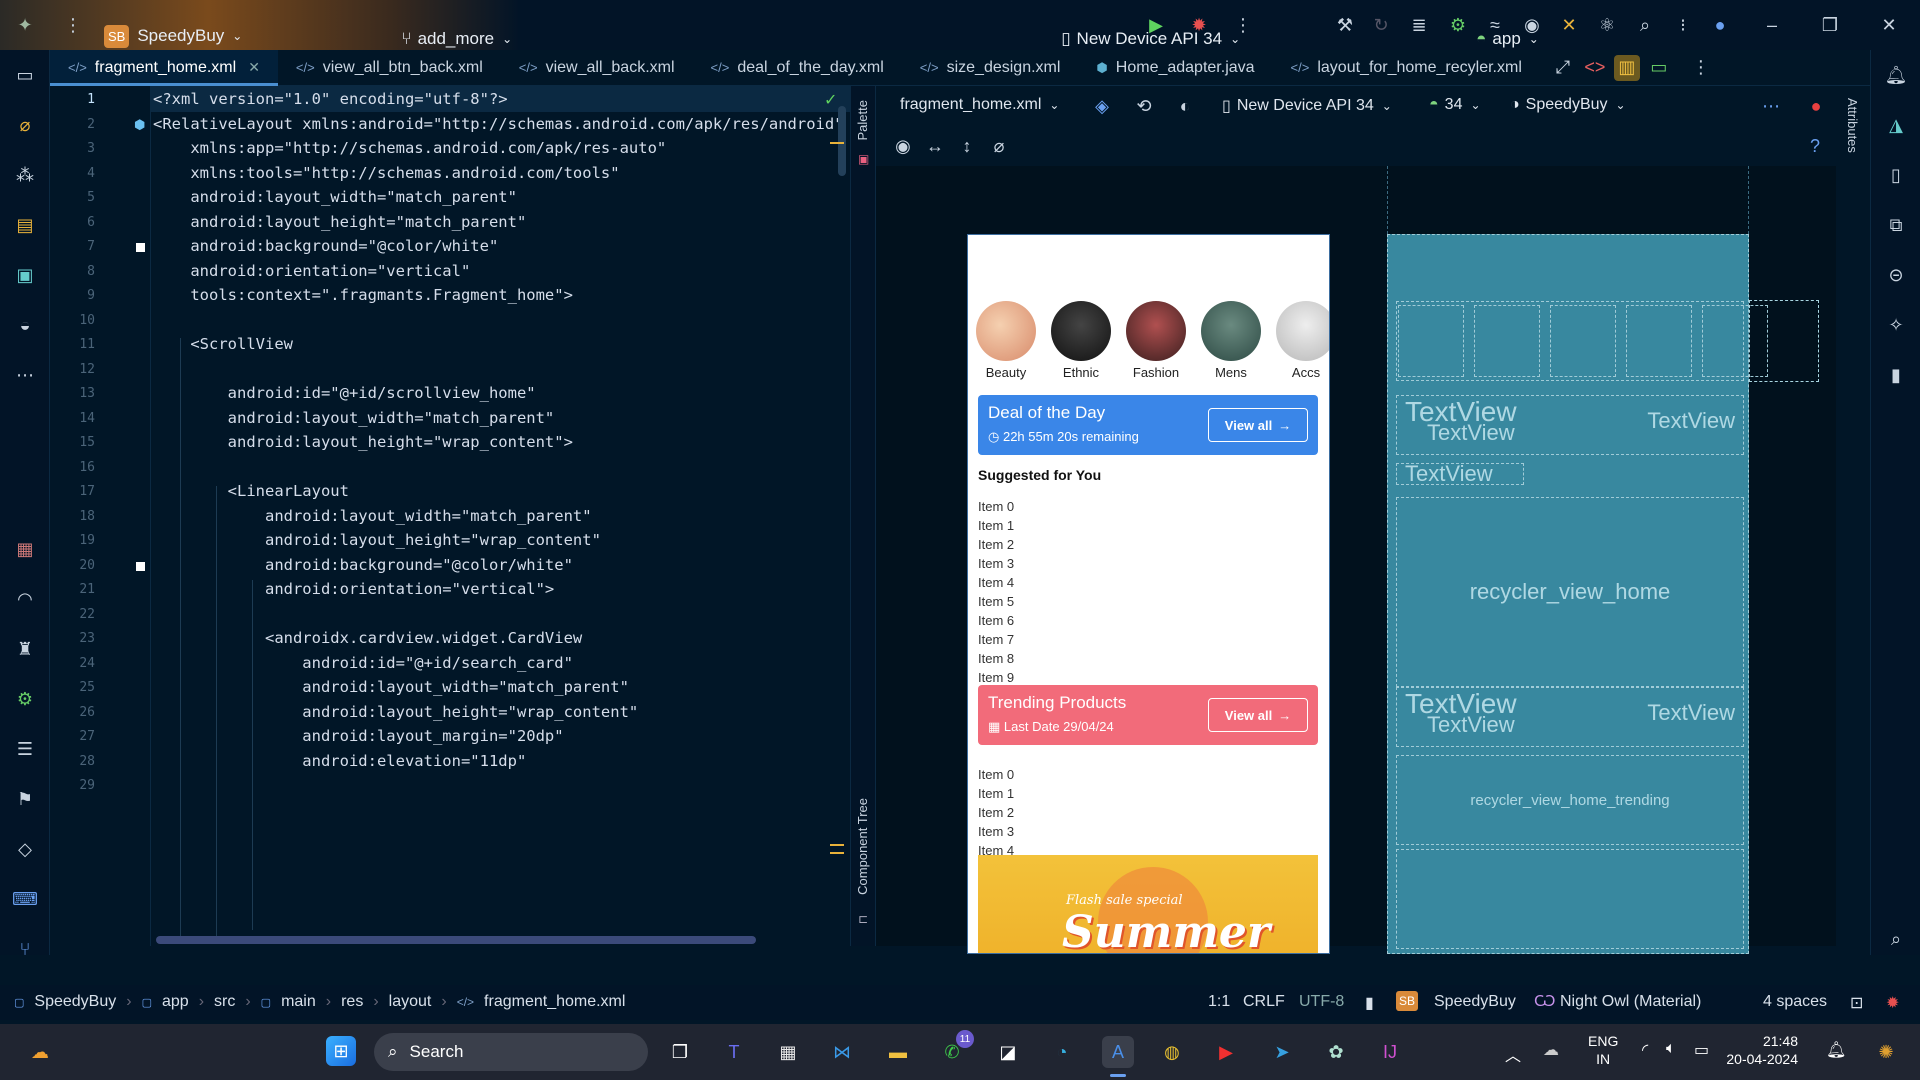  Describe the element at coordinates (597, 68) in the screenshot. I see `tab-view-all-back: </> view_all_back.xml` at that location.